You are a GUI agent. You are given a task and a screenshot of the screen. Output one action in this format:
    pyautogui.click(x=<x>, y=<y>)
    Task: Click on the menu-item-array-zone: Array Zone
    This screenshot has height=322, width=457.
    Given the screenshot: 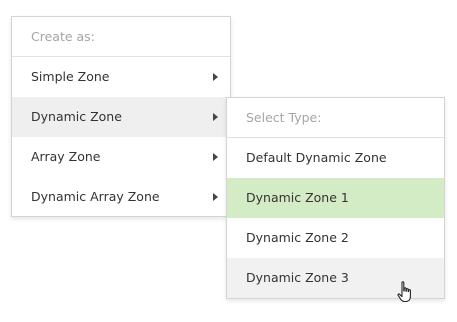 What is the action you would take?
    pyautogui.click(x=121, y=157)
    